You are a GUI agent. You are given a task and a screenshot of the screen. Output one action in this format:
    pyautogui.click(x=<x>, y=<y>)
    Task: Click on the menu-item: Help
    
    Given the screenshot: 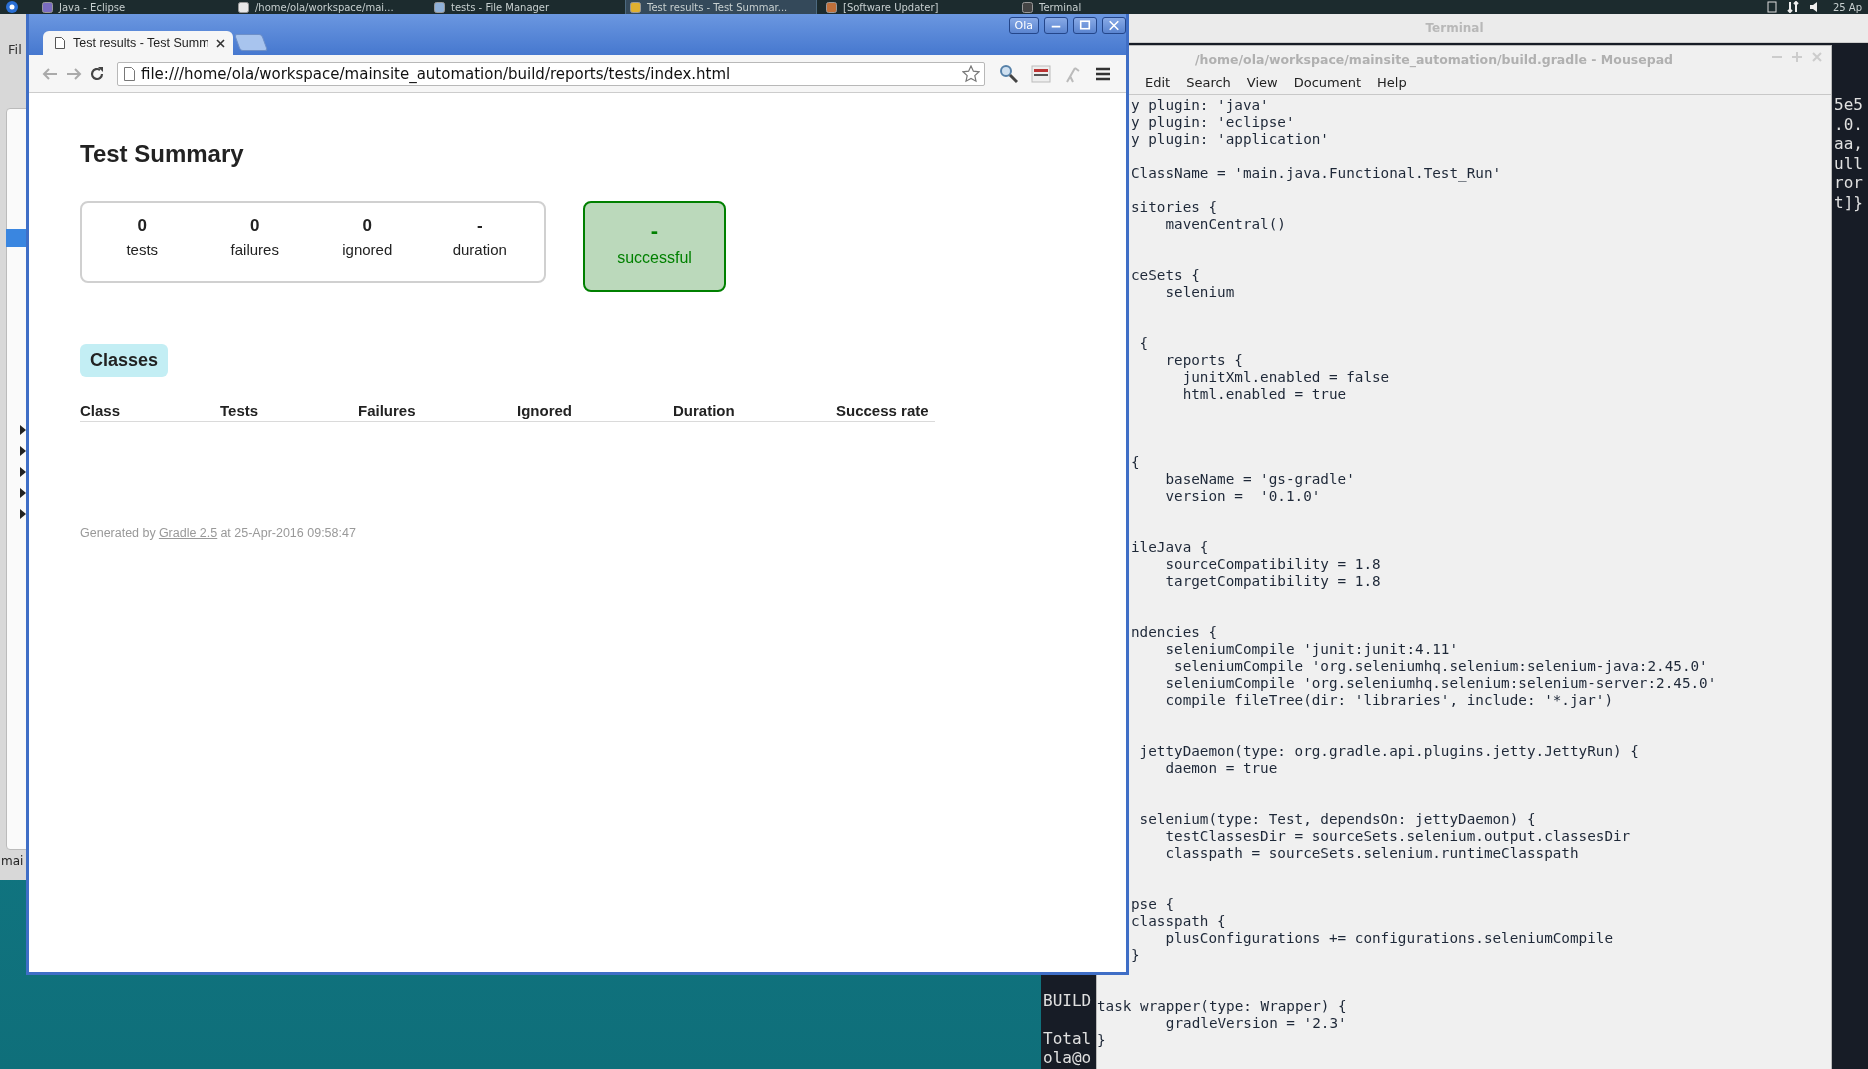 What is the action you would take?
    pyautogui.click(x=1392, y=82)
    